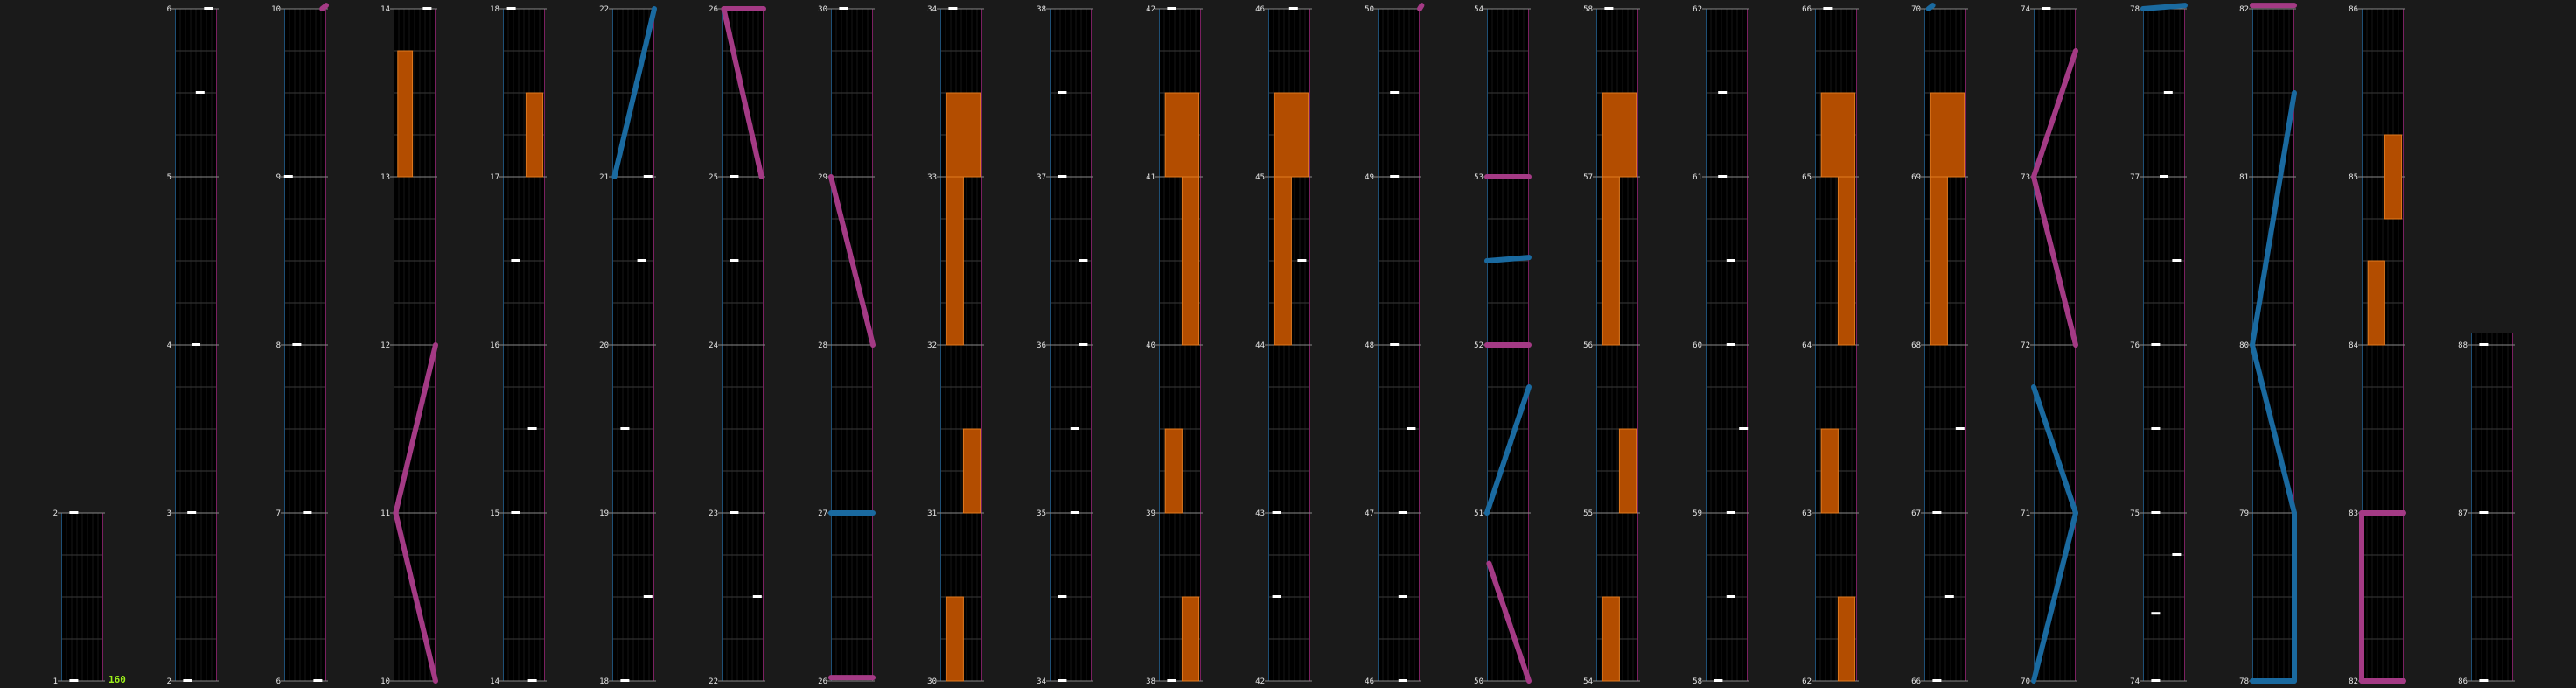  I want to click on measure-label: 26, so click(713, 9).